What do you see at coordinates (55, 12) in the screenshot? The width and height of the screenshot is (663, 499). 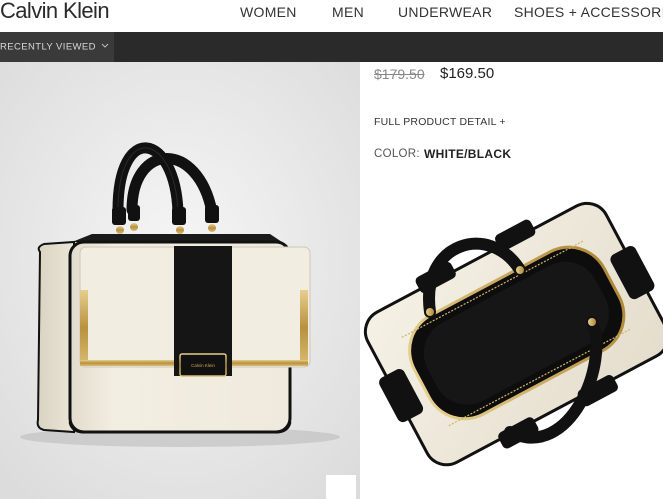 I see `brand-logo: Calvin Klein` at bounding box center [55, 12].